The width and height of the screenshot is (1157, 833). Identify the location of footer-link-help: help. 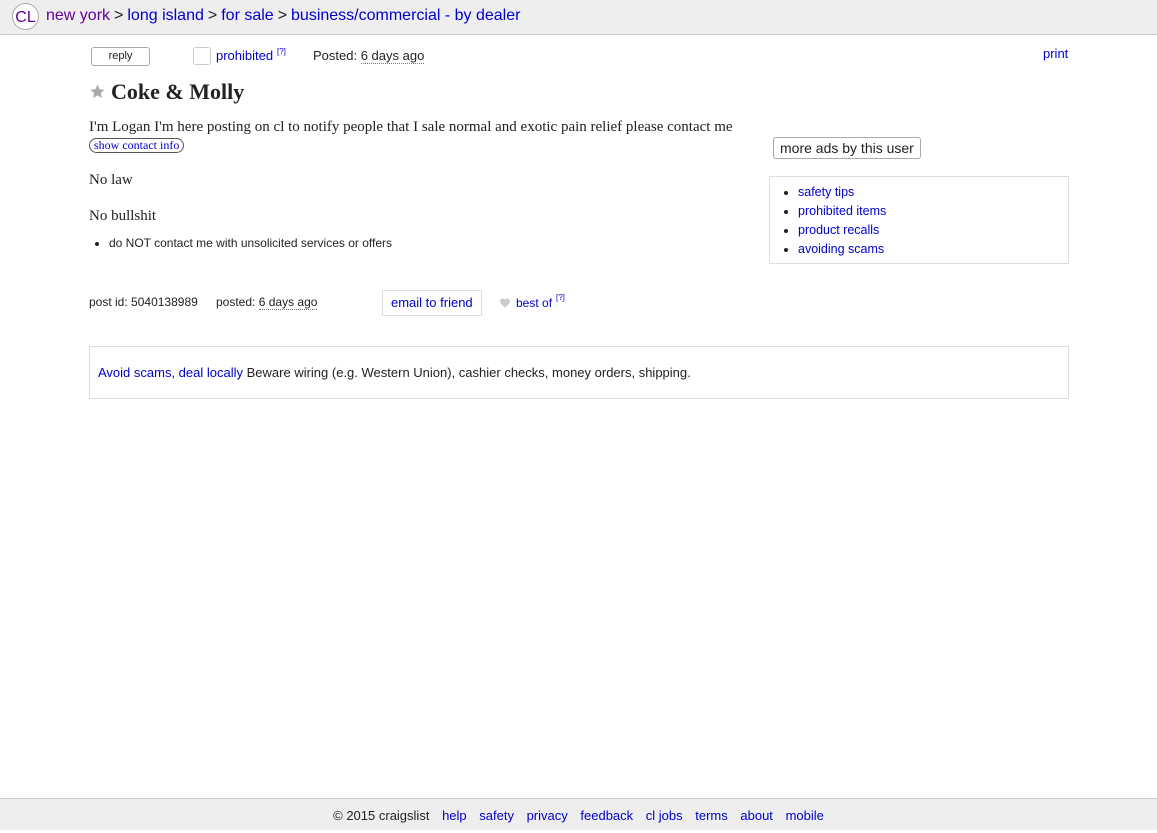
(454, 815).